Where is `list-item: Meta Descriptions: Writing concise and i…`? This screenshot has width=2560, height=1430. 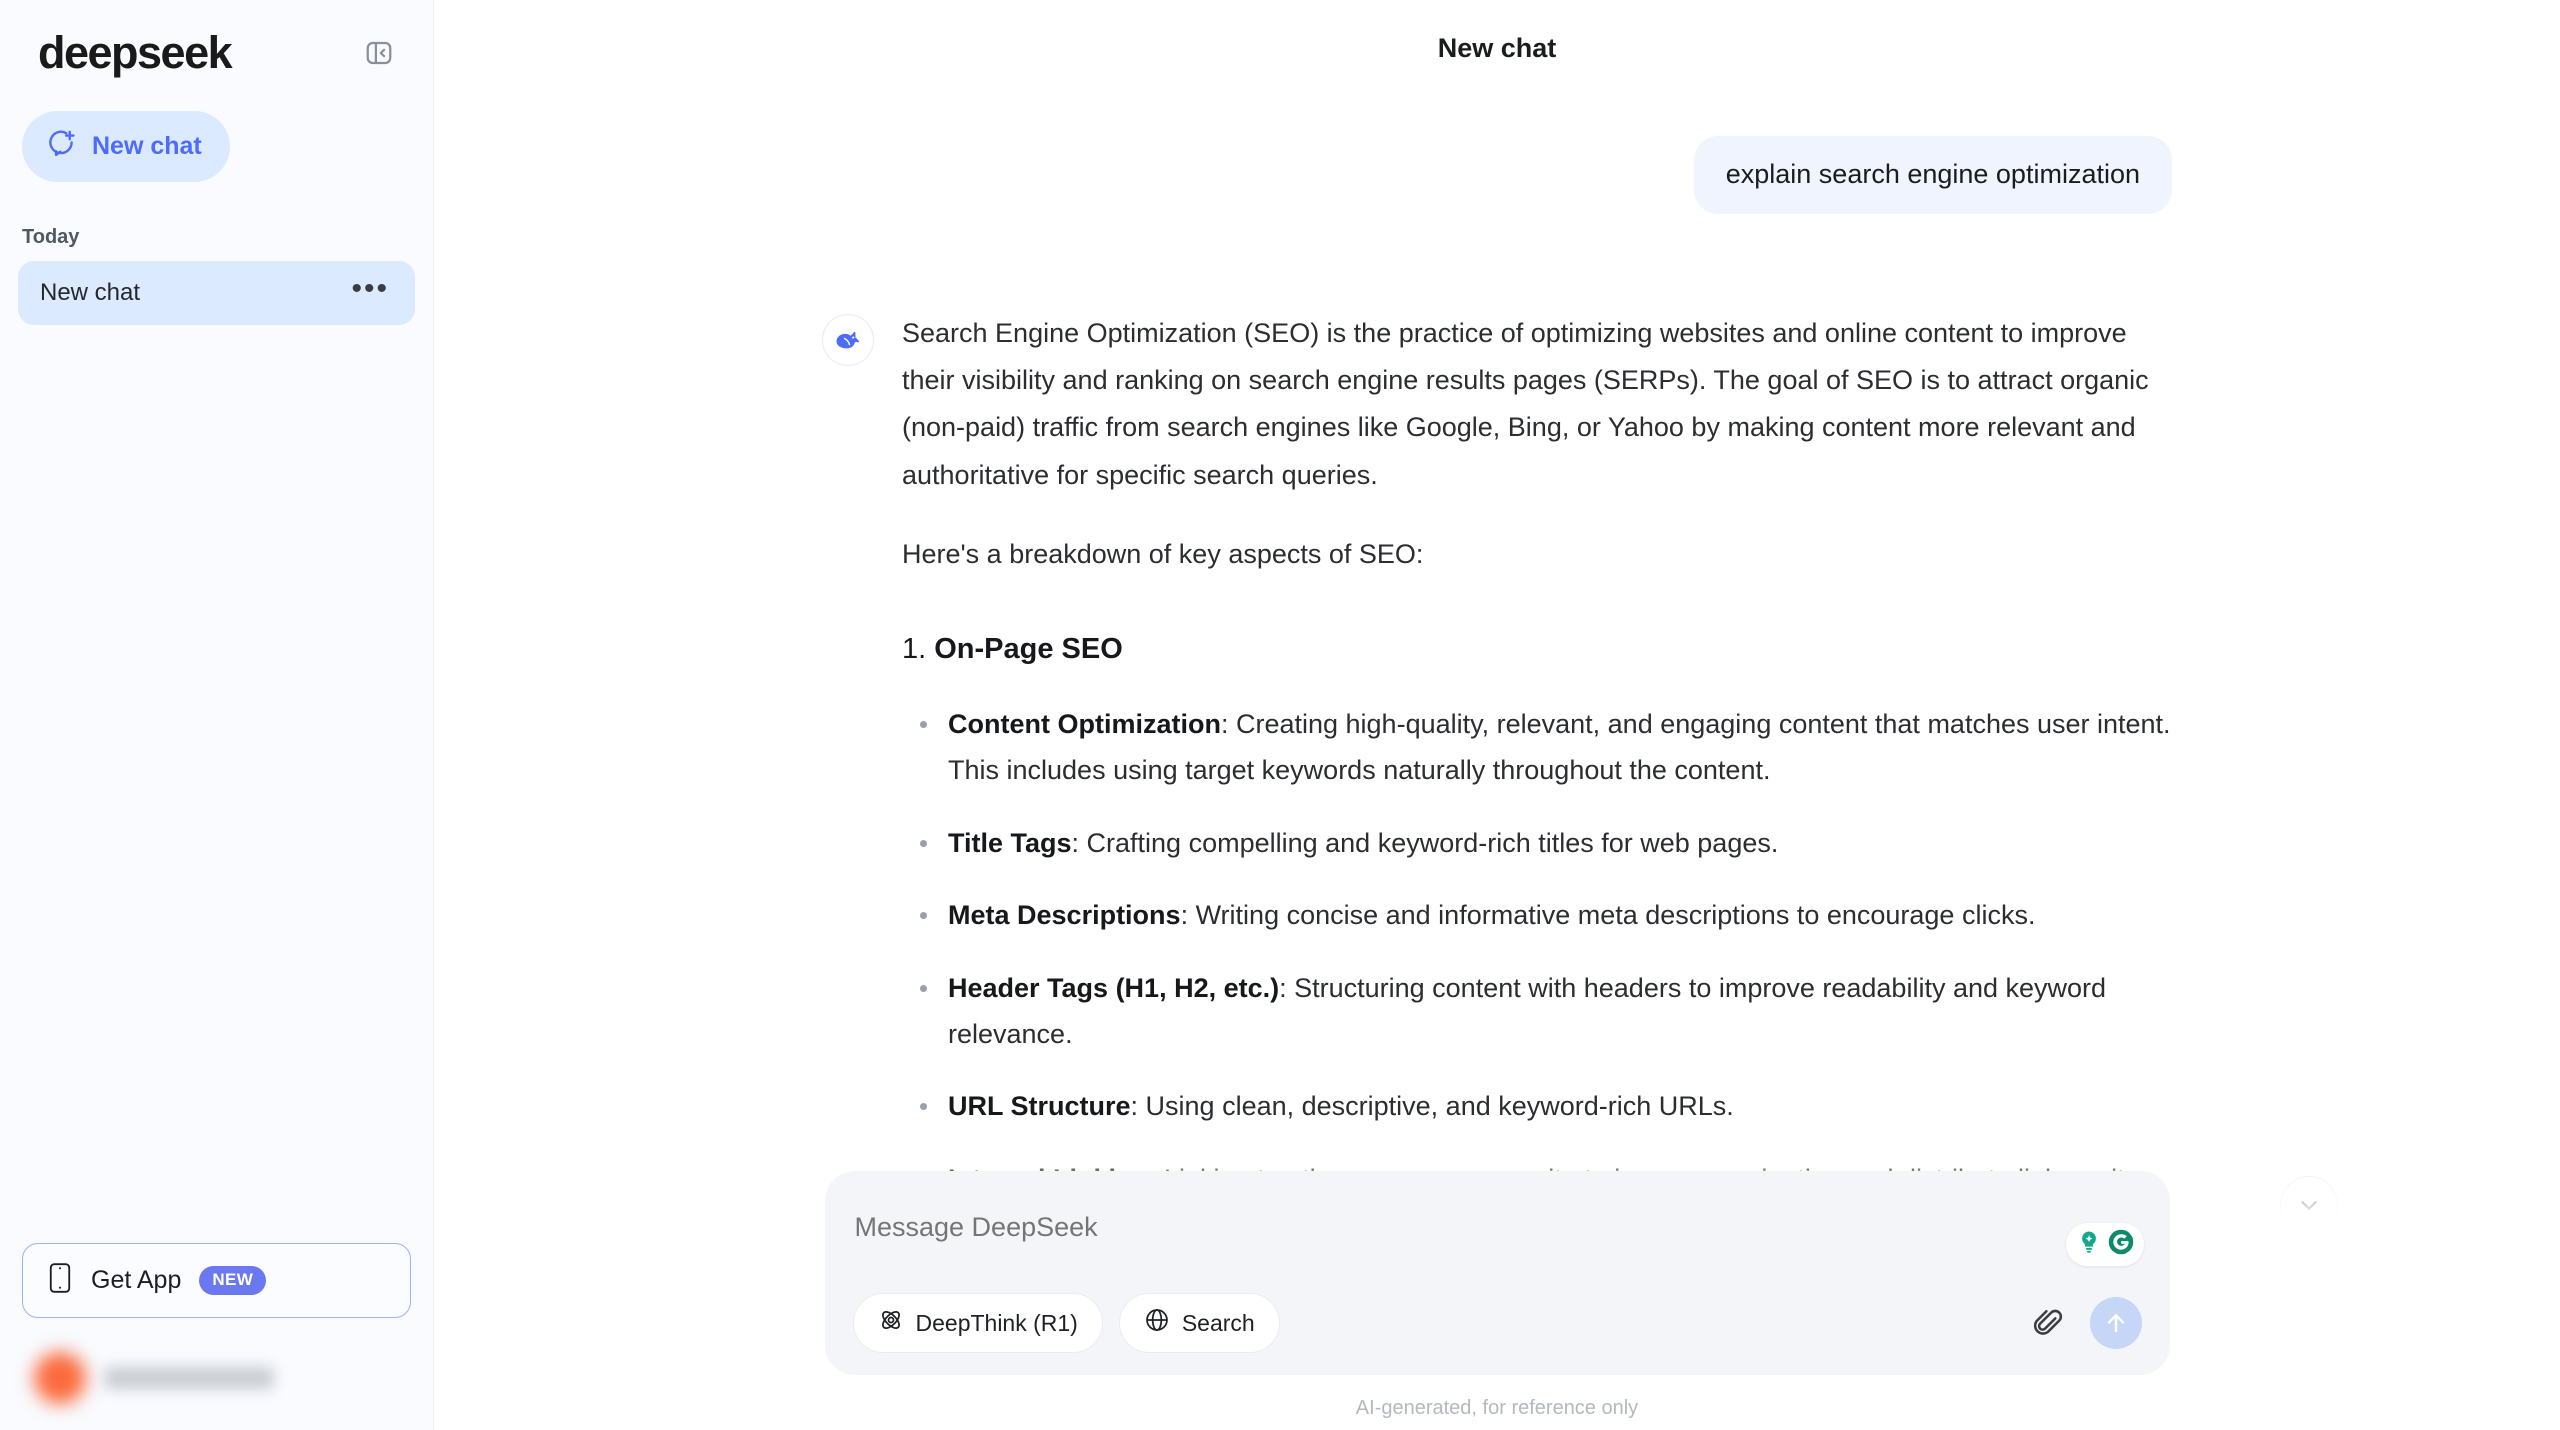
list-item: Meta Descriptions: Writing concise and i… is located at coordinates (1546, 915).